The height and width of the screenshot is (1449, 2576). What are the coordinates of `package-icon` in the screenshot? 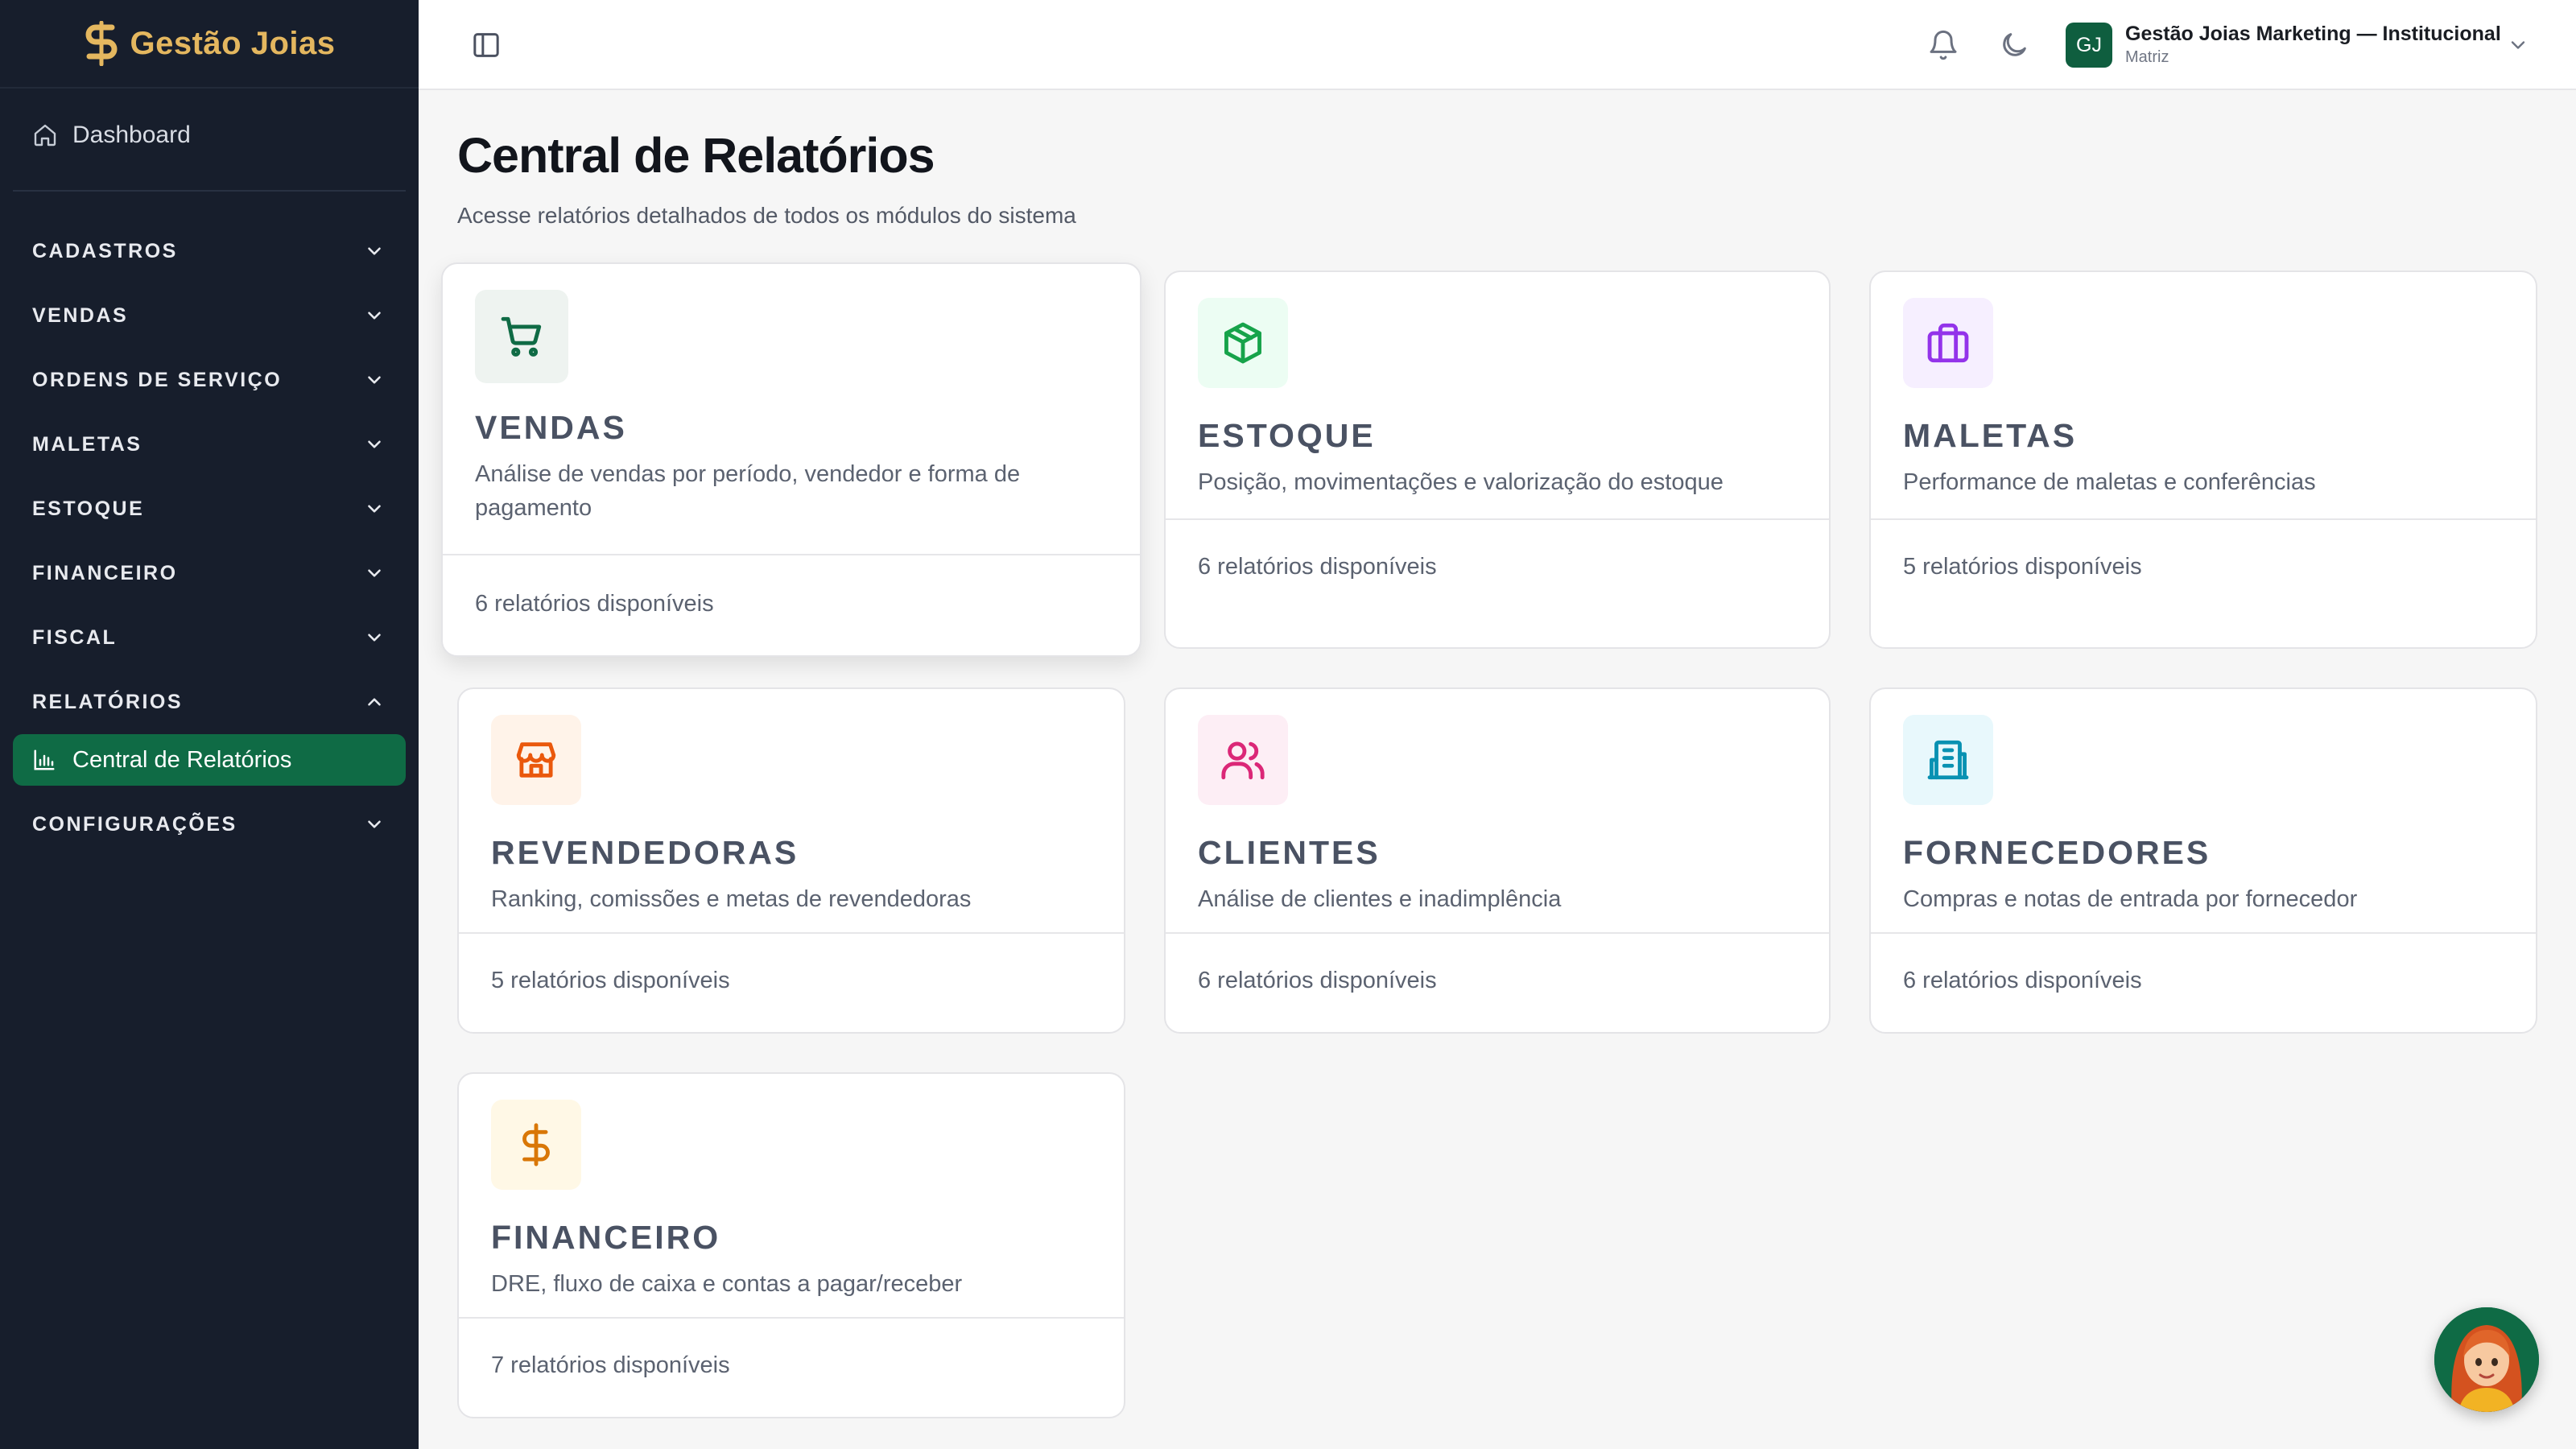 It's located at (1242, 343).